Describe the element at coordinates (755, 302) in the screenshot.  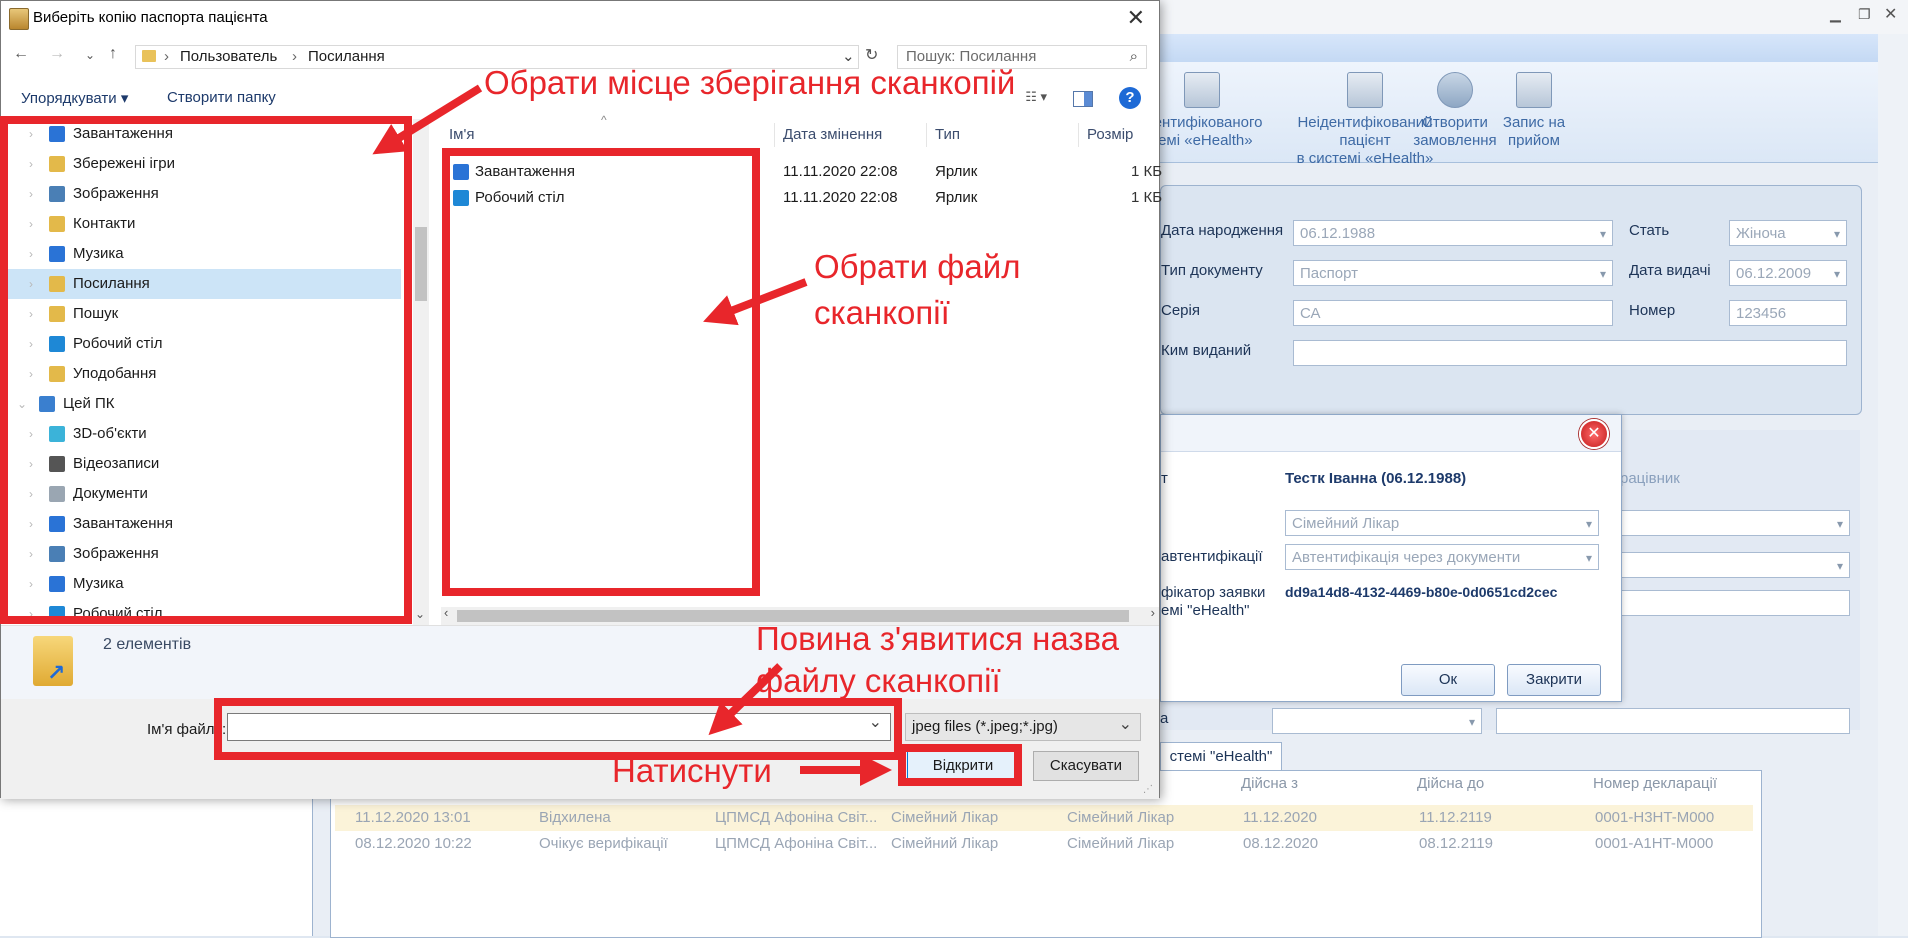
I see `arrow-to-files` at that location.